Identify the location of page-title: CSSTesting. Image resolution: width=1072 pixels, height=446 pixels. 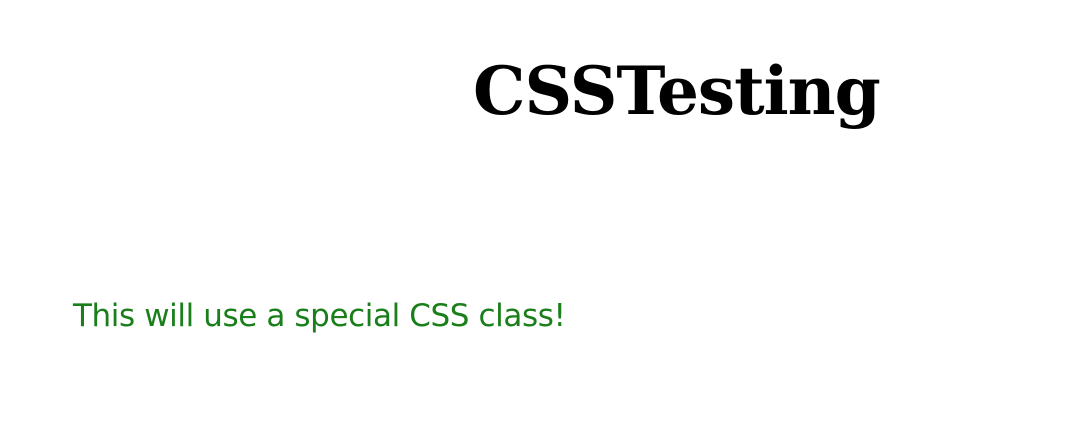
(677, 91).